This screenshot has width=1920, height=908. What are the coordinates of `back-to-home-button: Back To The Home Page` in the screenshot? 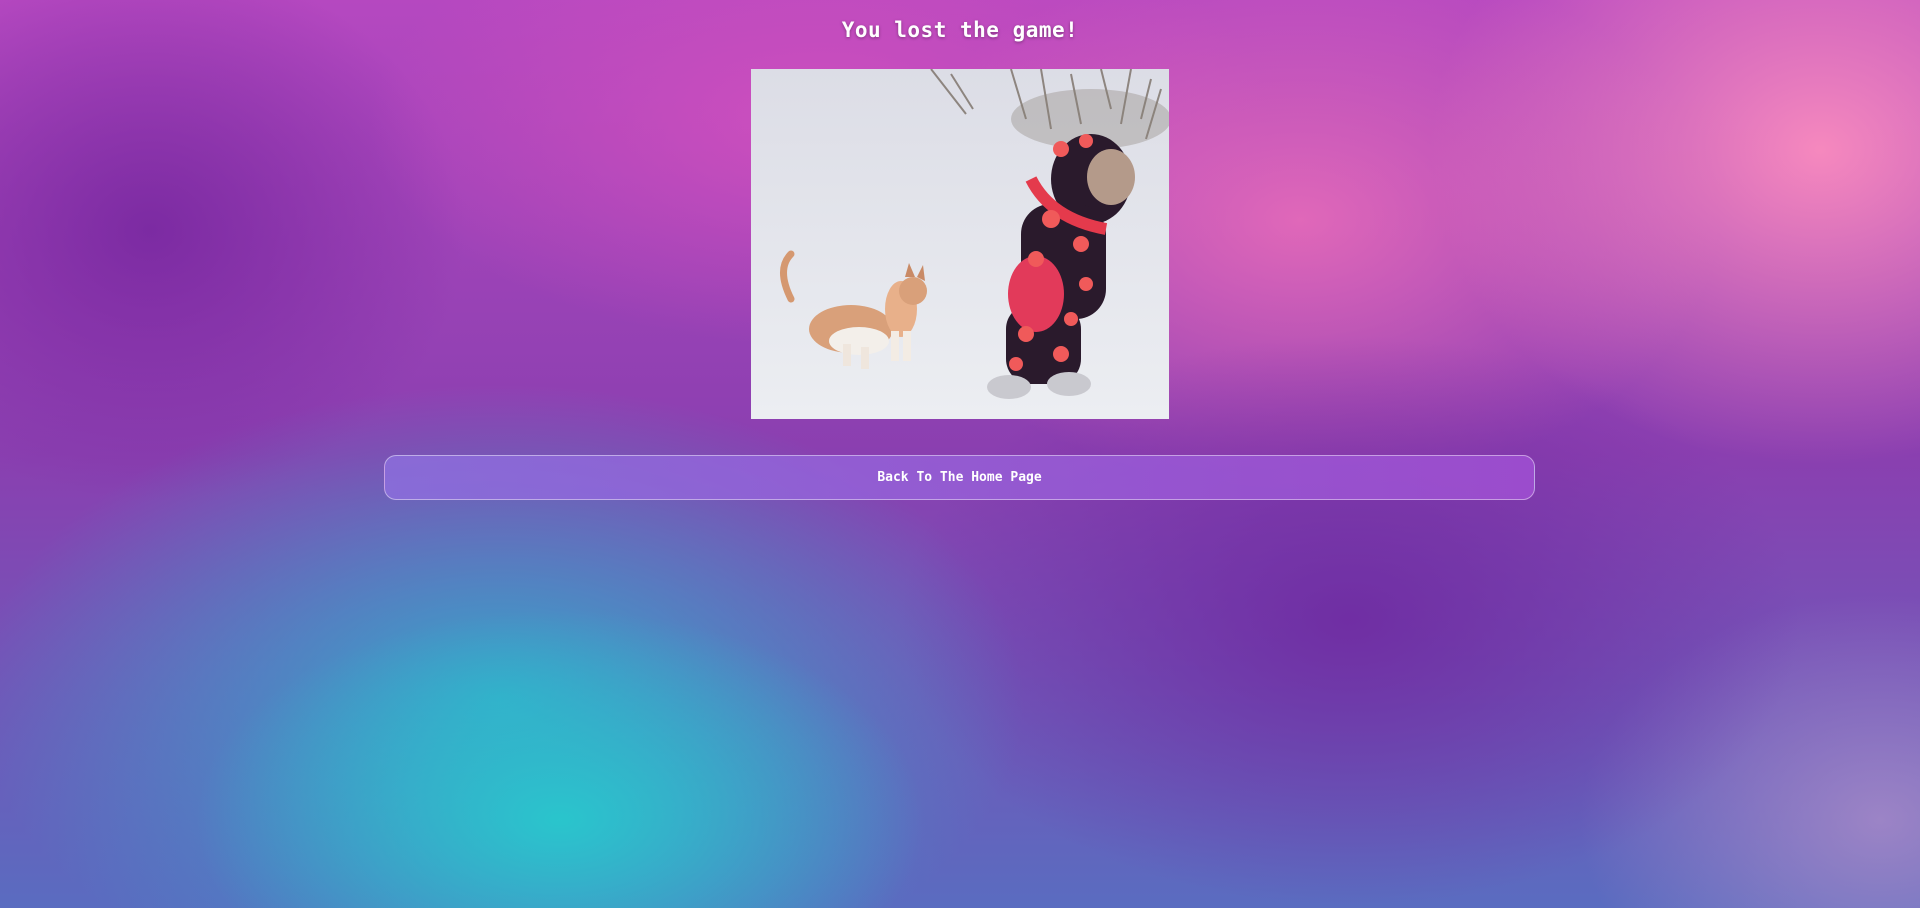 It's located at (959, 477).